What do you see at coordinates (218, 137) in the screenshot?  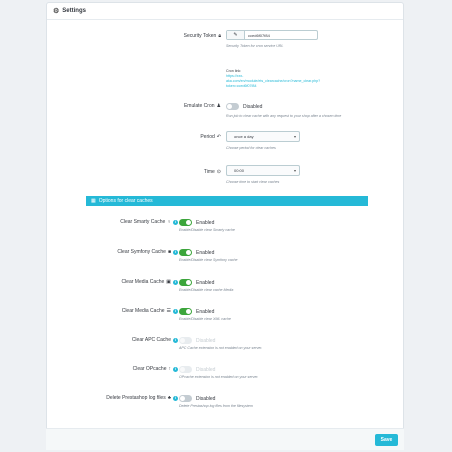 I see `undo-icon: ↶` at bounding box center [218, 137].